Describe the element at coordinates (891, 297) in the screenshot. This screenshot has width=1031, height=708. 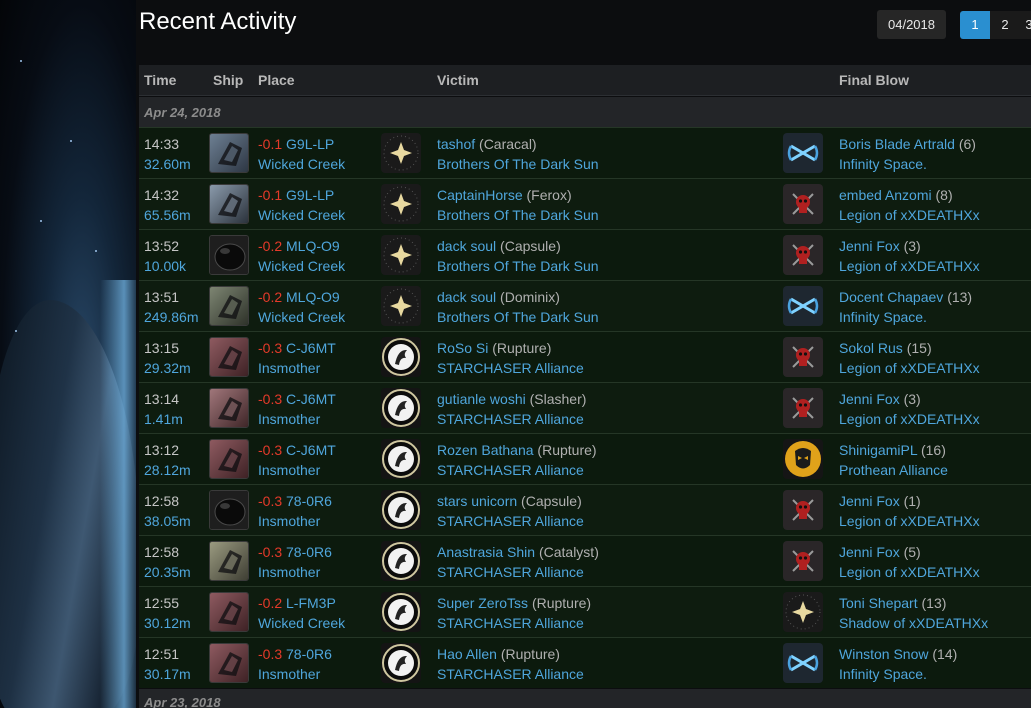
I see `final-blow-name-link: Docent Chapaev` at that location.